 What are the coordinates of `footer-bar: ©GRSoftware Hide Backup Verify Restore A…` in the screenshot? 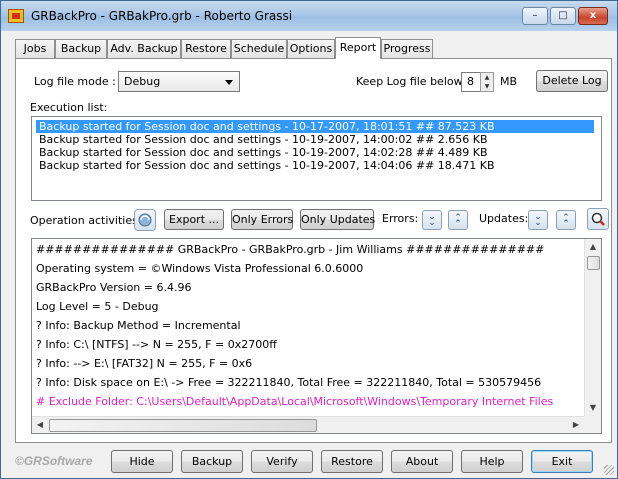 It's located at (309, 461).